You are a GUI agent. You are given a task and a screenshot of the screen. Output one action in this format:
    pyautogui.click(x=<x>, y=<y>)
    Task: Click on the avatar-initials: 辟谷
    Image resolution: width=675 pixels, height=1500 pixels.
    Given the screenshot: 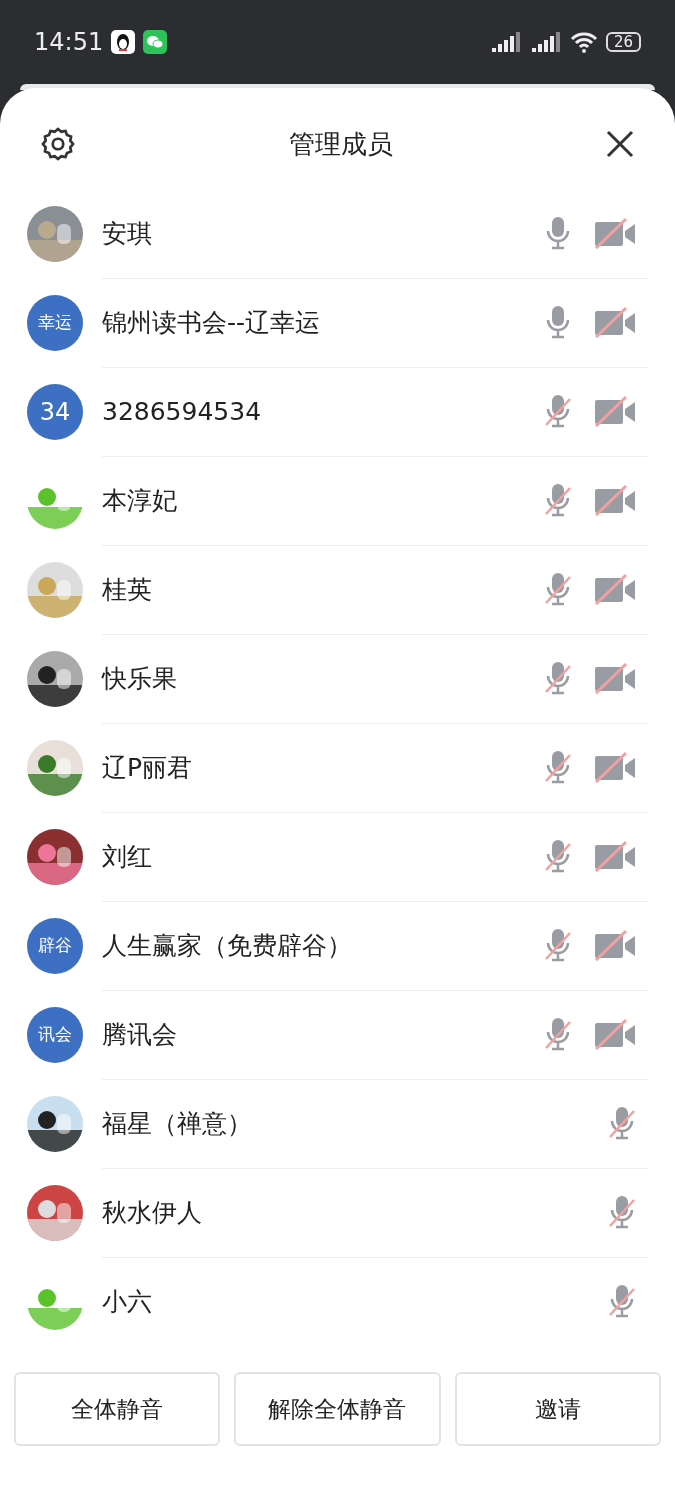 What is the action you would take?
    pyautogui.click(x=55, y=945)
    